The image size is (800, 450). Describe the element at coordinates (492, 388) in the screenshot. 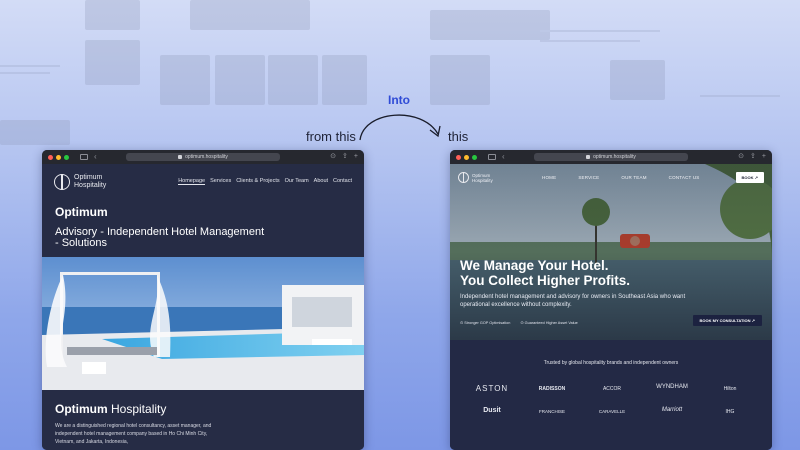

I see `brand-logo: ASTON` at that location.